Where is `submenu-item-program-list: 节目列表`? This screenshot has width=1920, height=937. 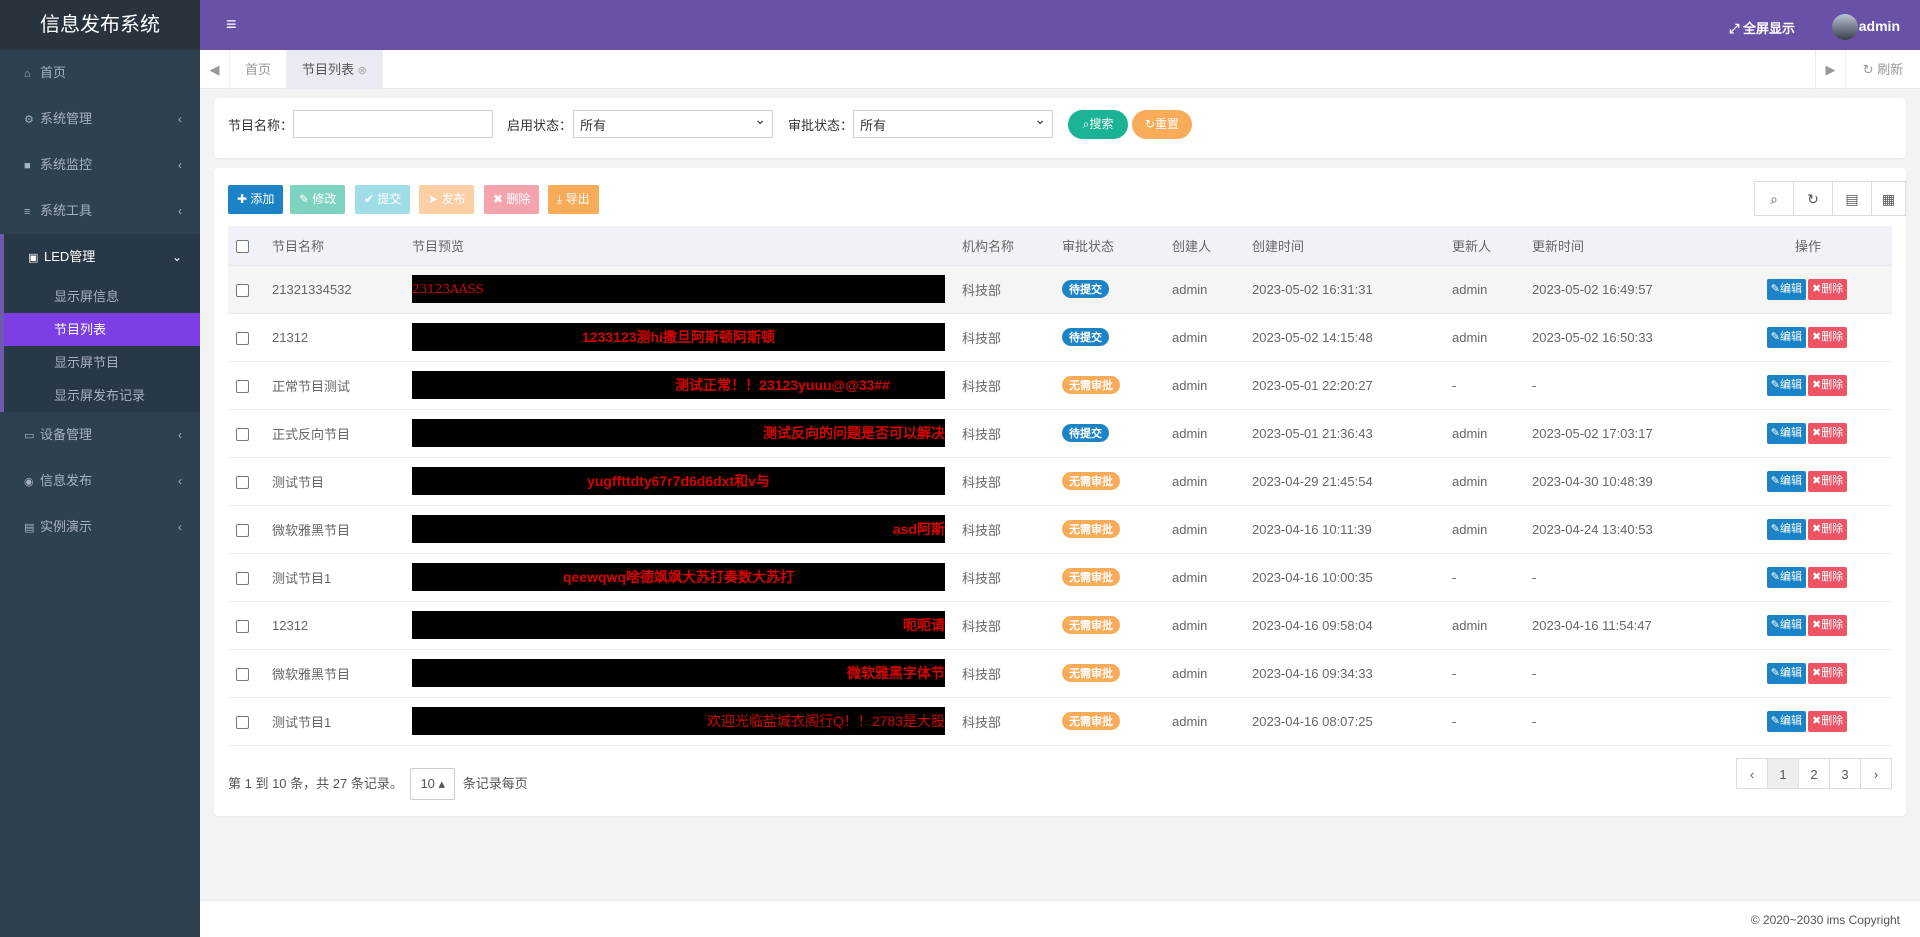
submenu-item-program-list: 节目列表 is located at coordinates (102, 329).